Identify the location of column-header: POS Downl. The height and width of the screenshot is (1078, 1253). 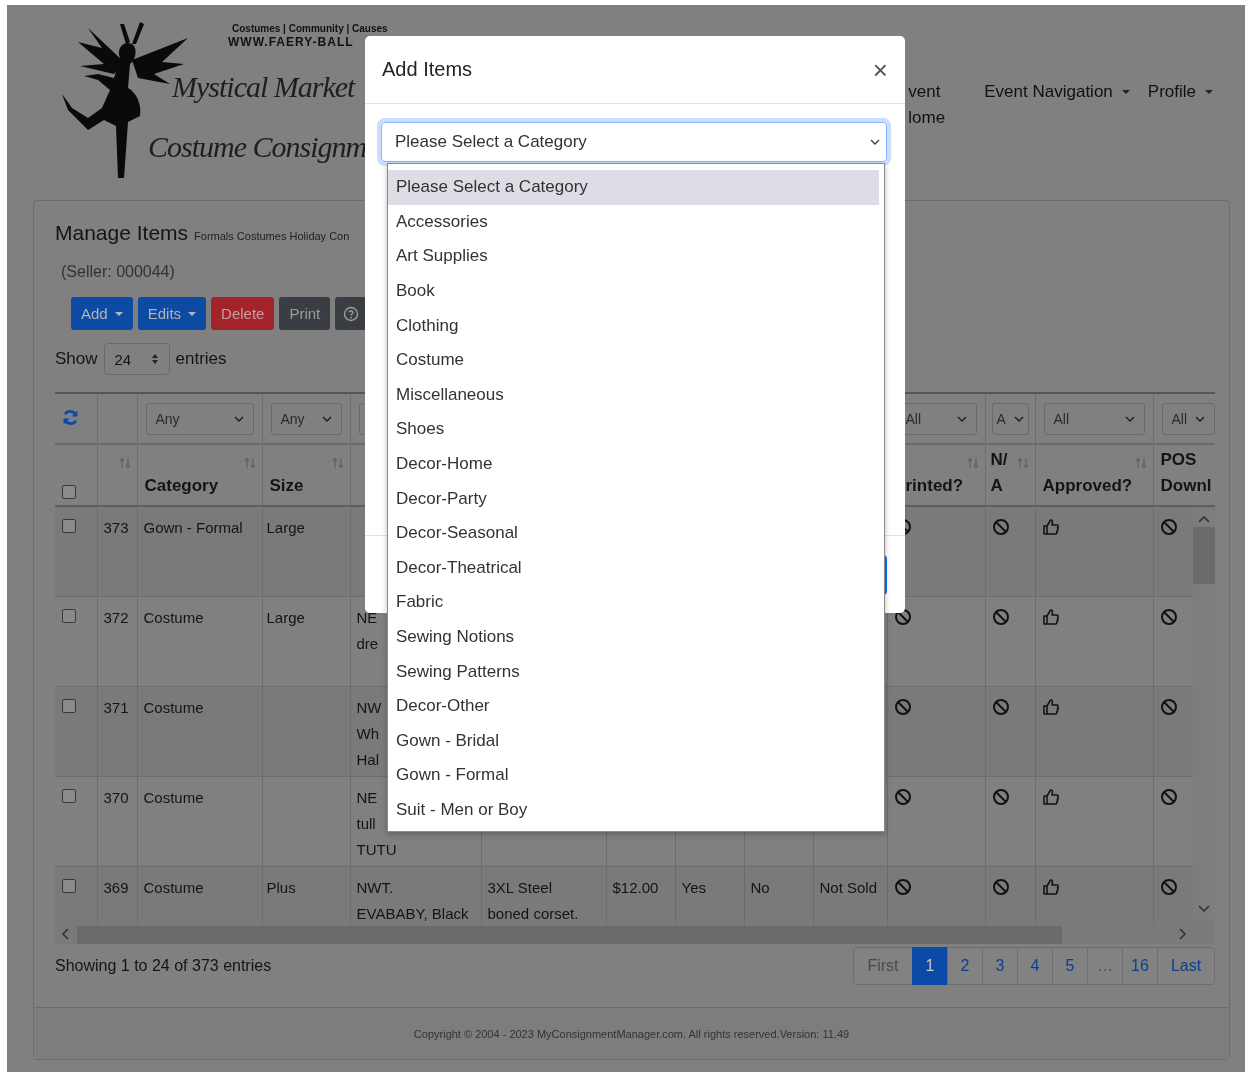
(1186, 473).